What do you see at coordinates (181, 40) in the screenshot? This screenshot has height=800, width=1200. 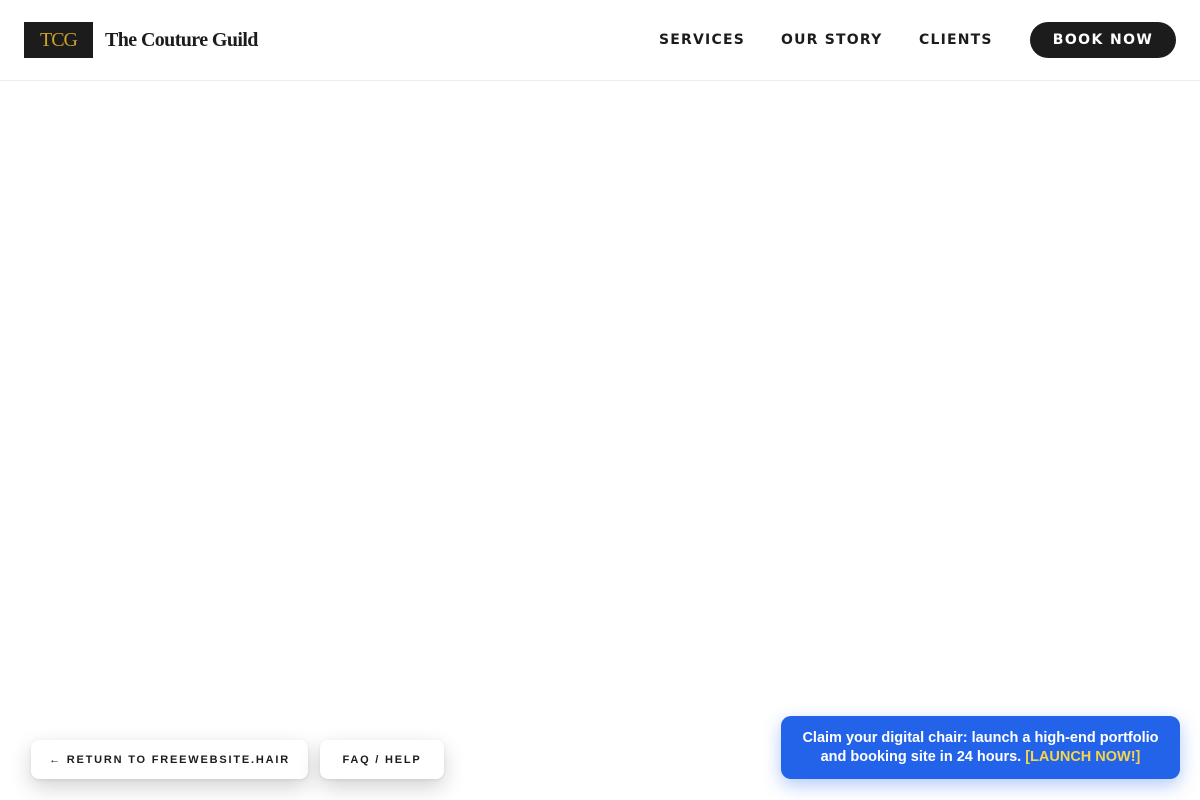 I see `brand-name: The Couture Guild` at bounding box center [181, 40].